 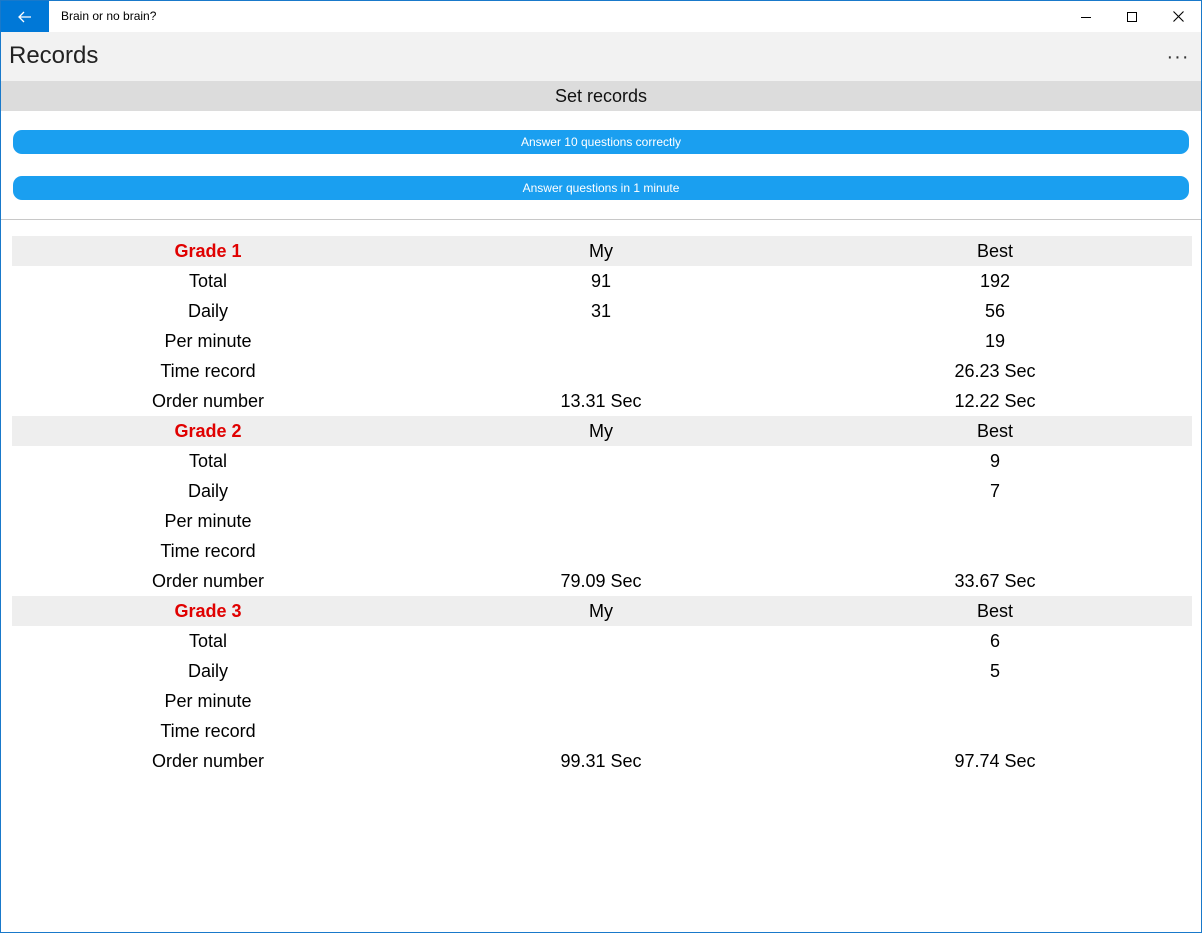 I want to click on best-value: 26.23 Sec, so click(x=995, y=371).